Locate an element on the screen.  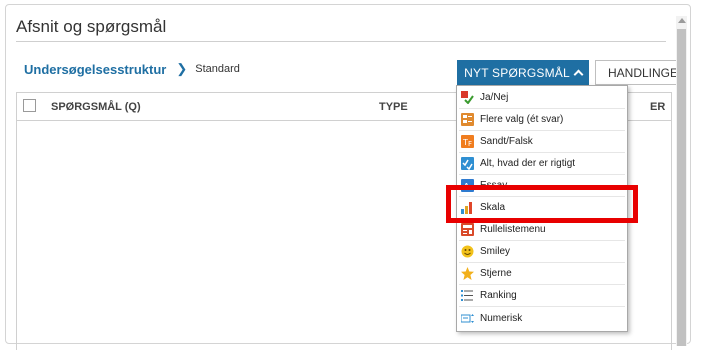
column-header-type: TYPE is located at coordinates (393, 107).